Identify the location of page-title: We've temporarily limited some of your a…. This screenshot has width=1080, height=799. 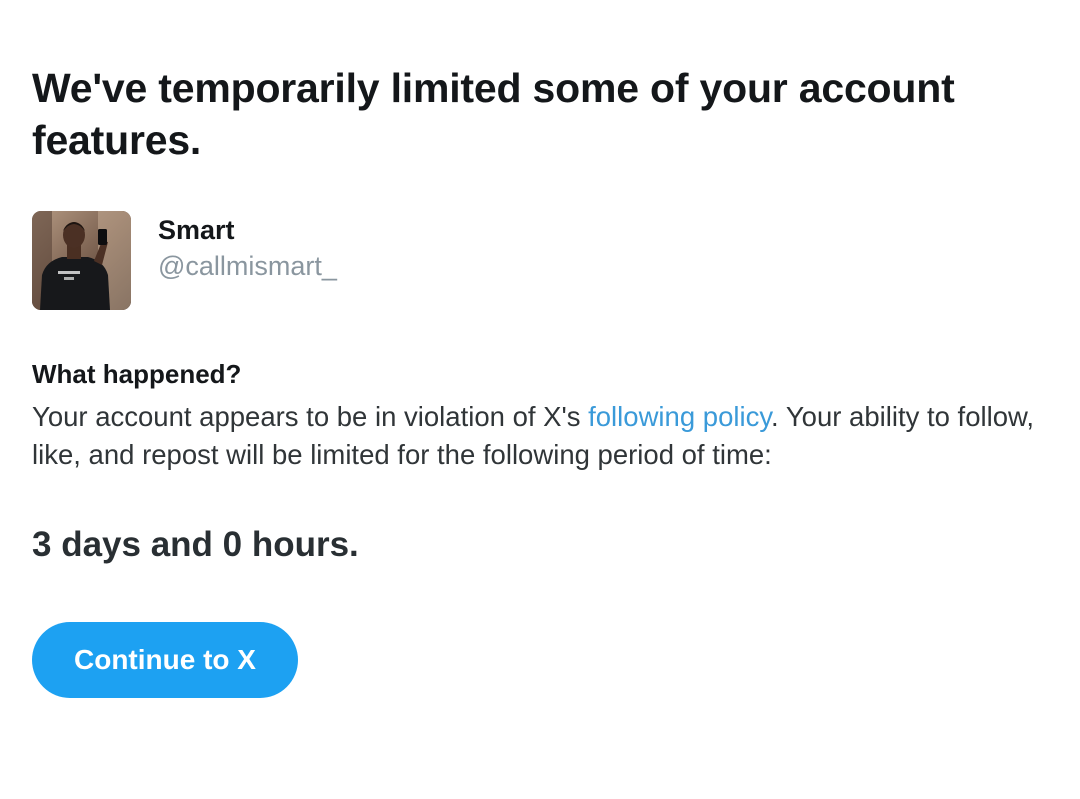
(493, 114).